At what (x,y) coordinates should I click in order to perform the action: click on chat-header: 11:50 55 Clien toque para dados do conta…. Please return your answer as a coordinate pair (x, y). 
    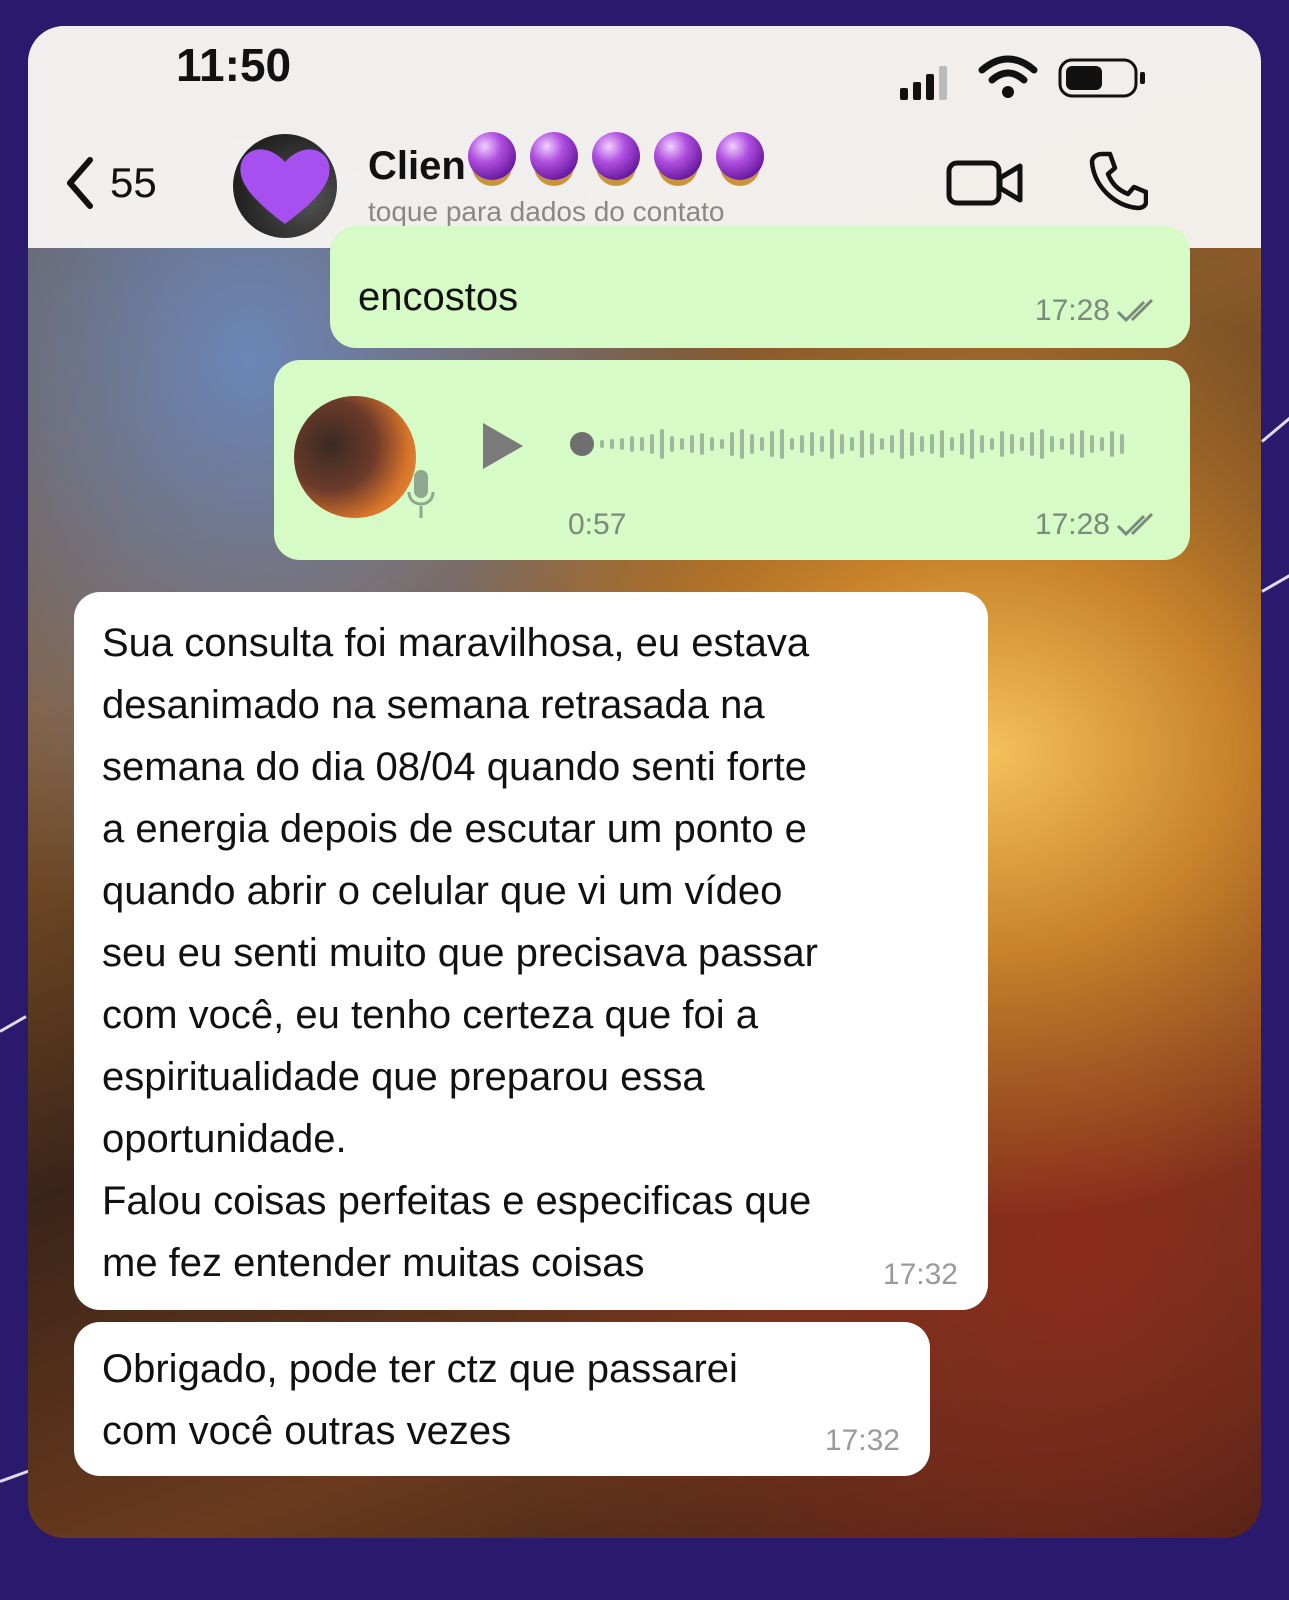
    Looking at the image, I should click on (644, 137).